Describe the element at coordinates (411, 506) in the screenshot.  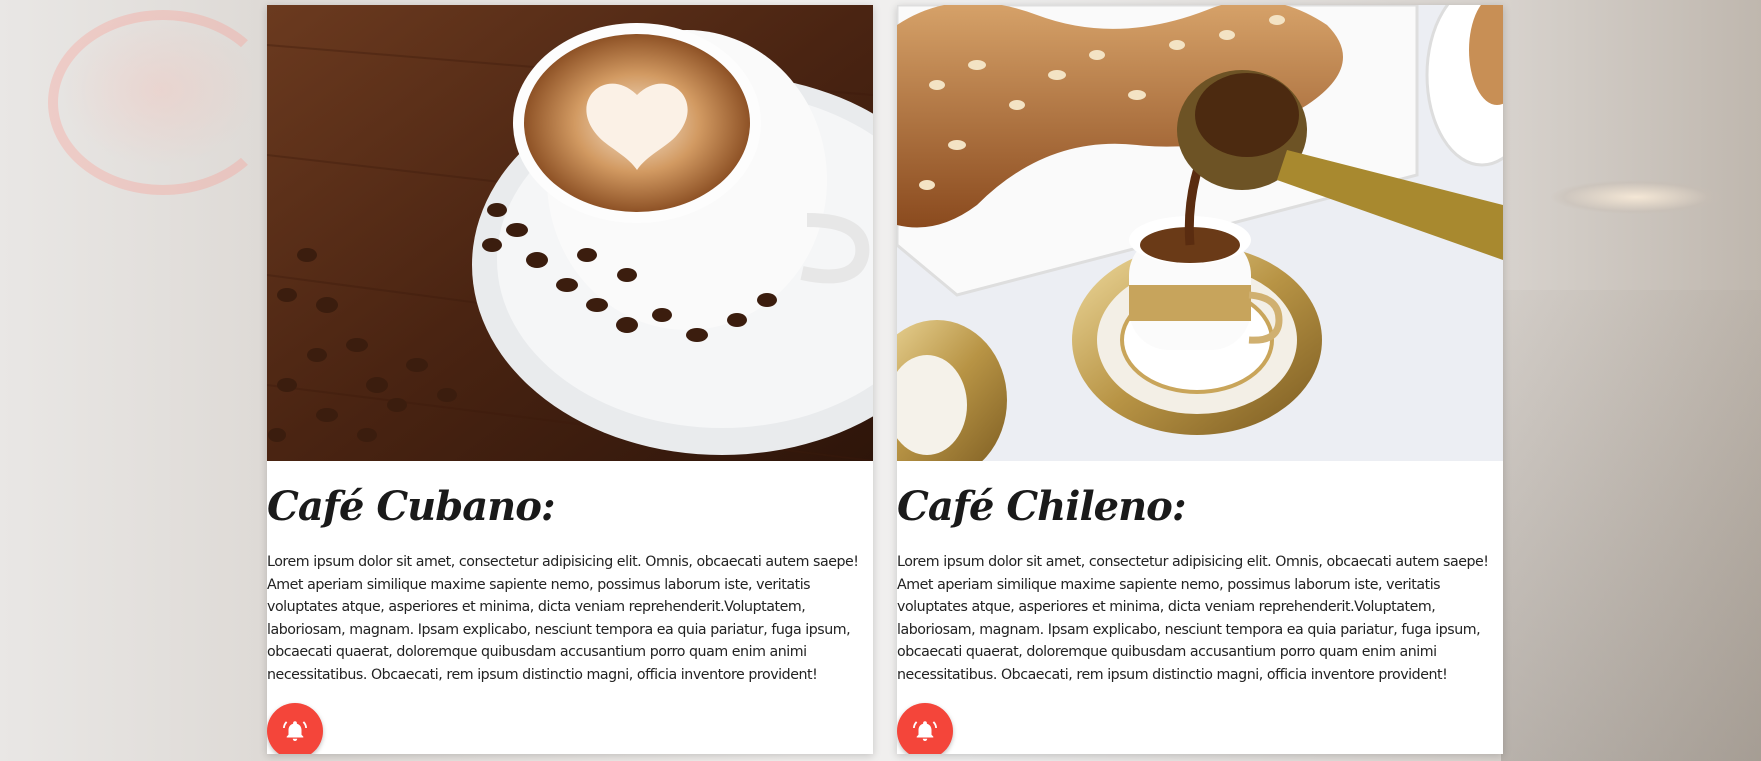
I see `card-title: Café Cubano:` at that location.